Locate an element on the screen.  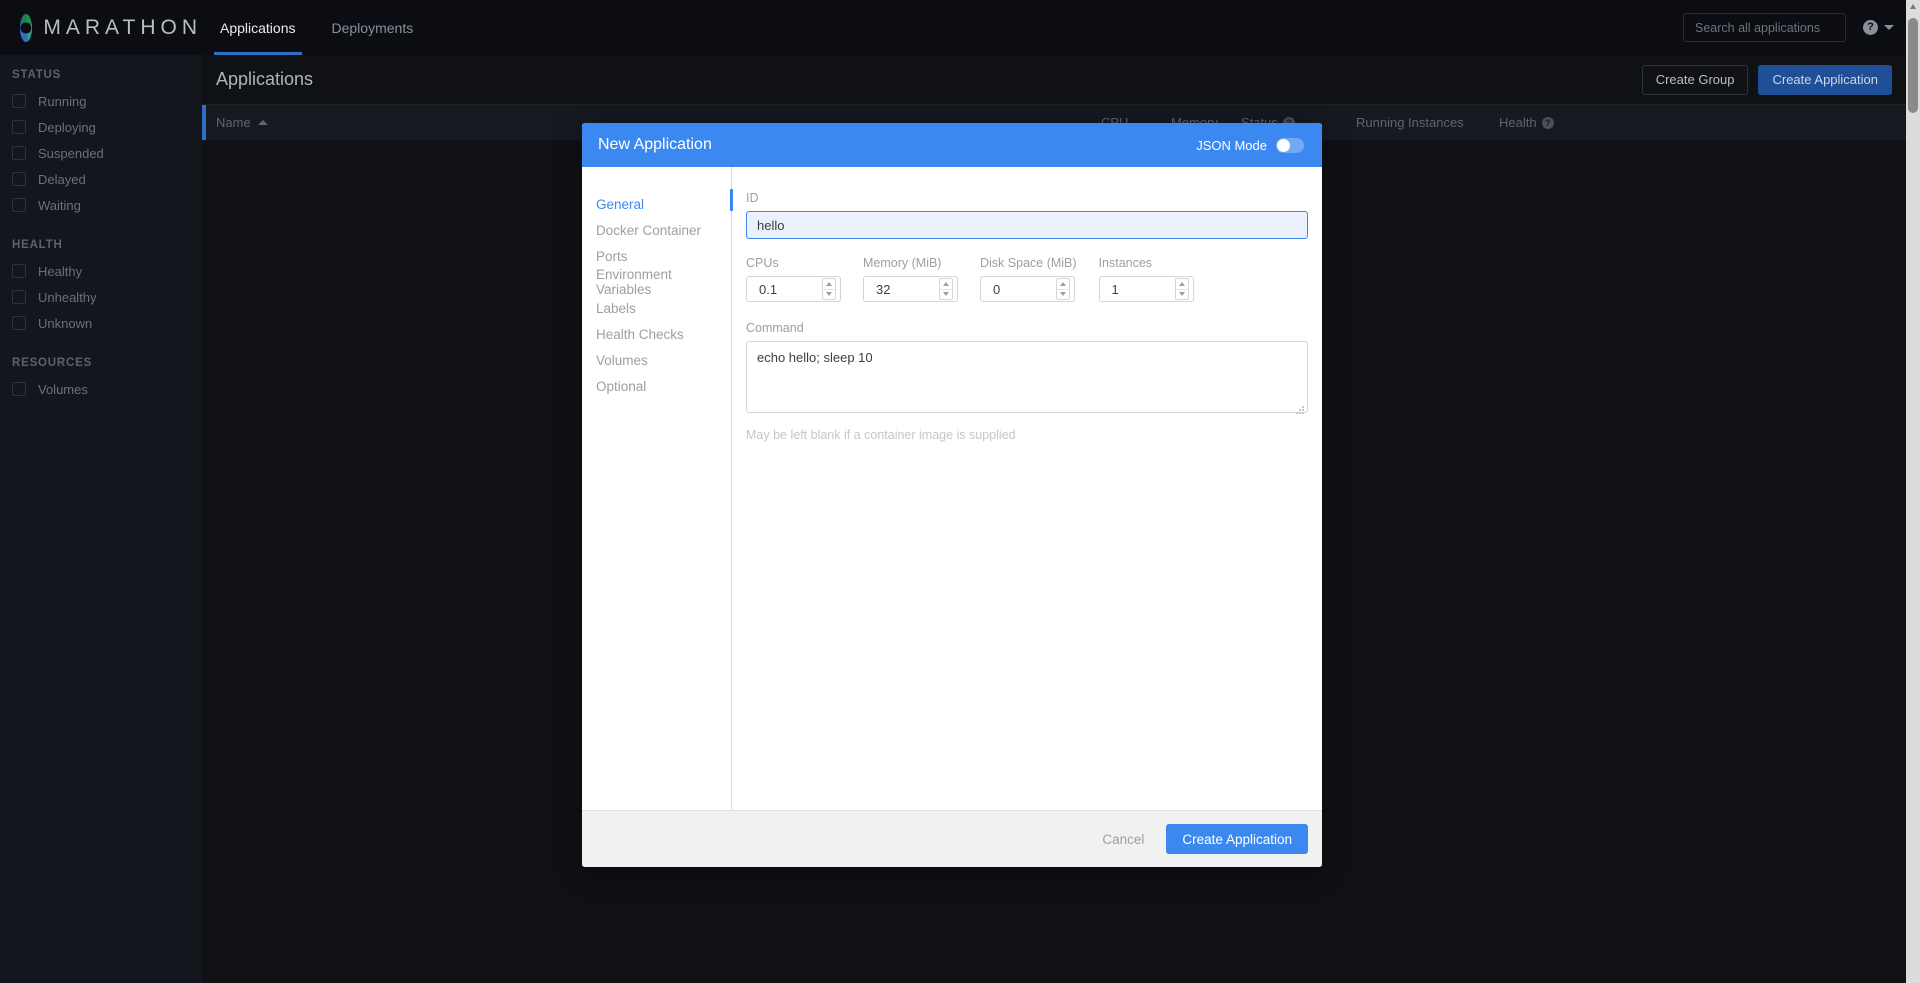
scroll-up-icon is located at coordinates (1913, 6).